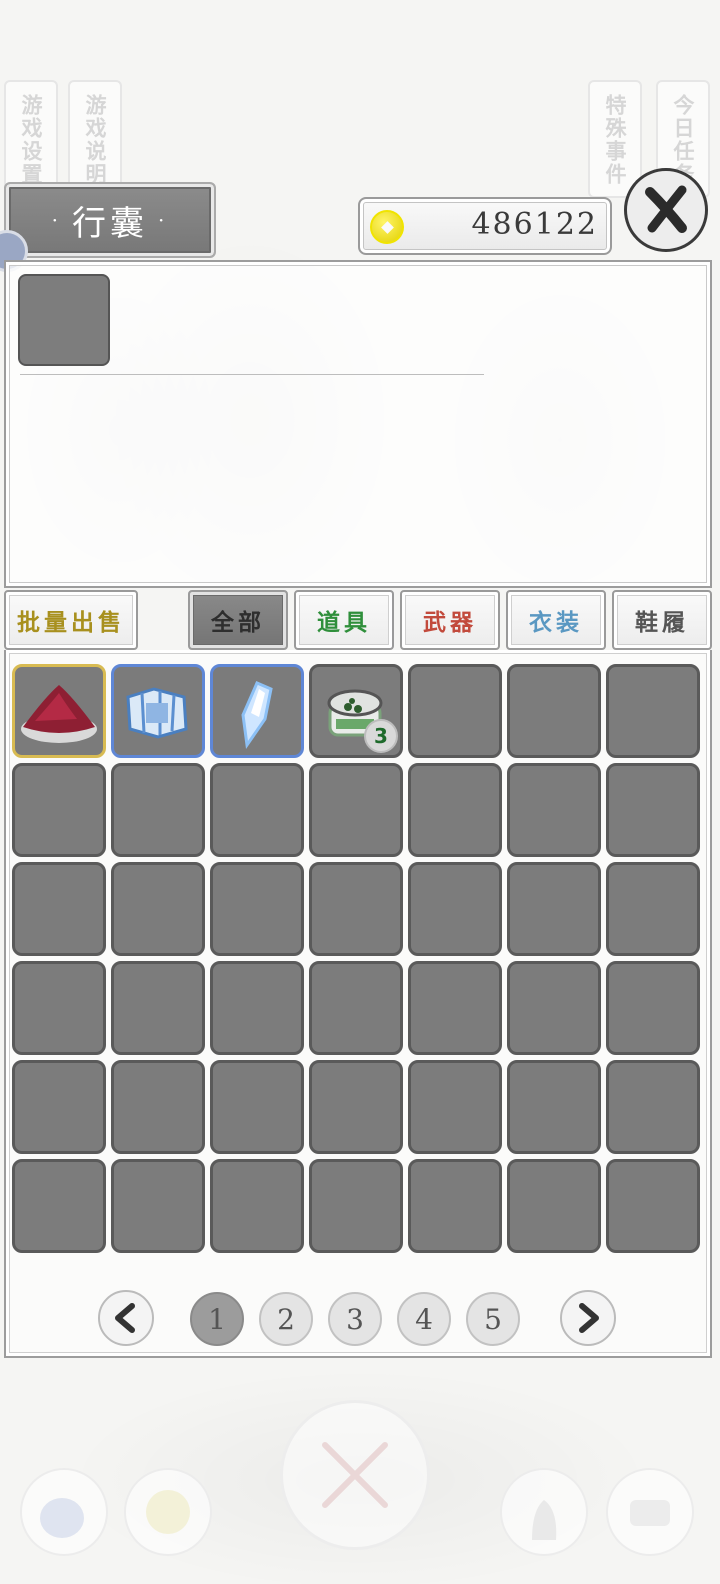 This screenshot has width=720, height=1584. Describe the element at coordinates (356, 711) in the screenshot. I see `inventory-slot: 3` at that location.